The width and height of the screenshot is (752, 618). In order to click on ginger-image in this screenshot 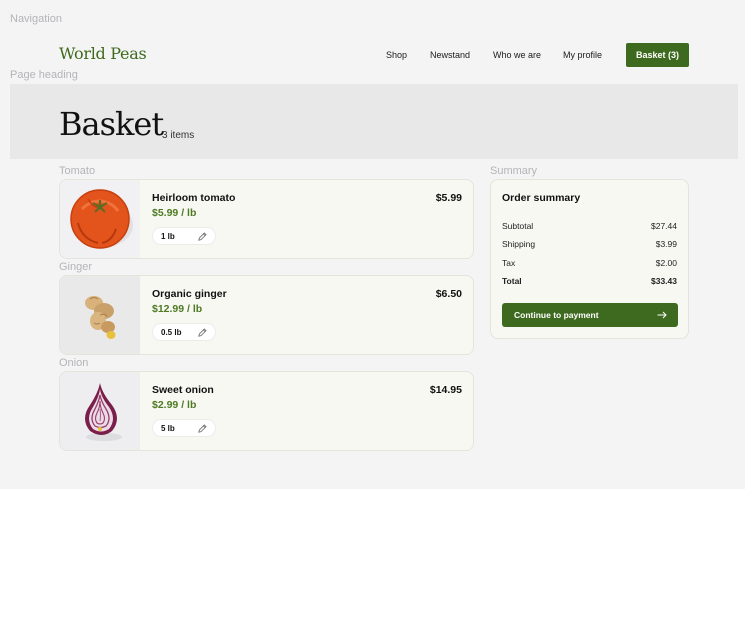, I will do `click(100, 315)`.